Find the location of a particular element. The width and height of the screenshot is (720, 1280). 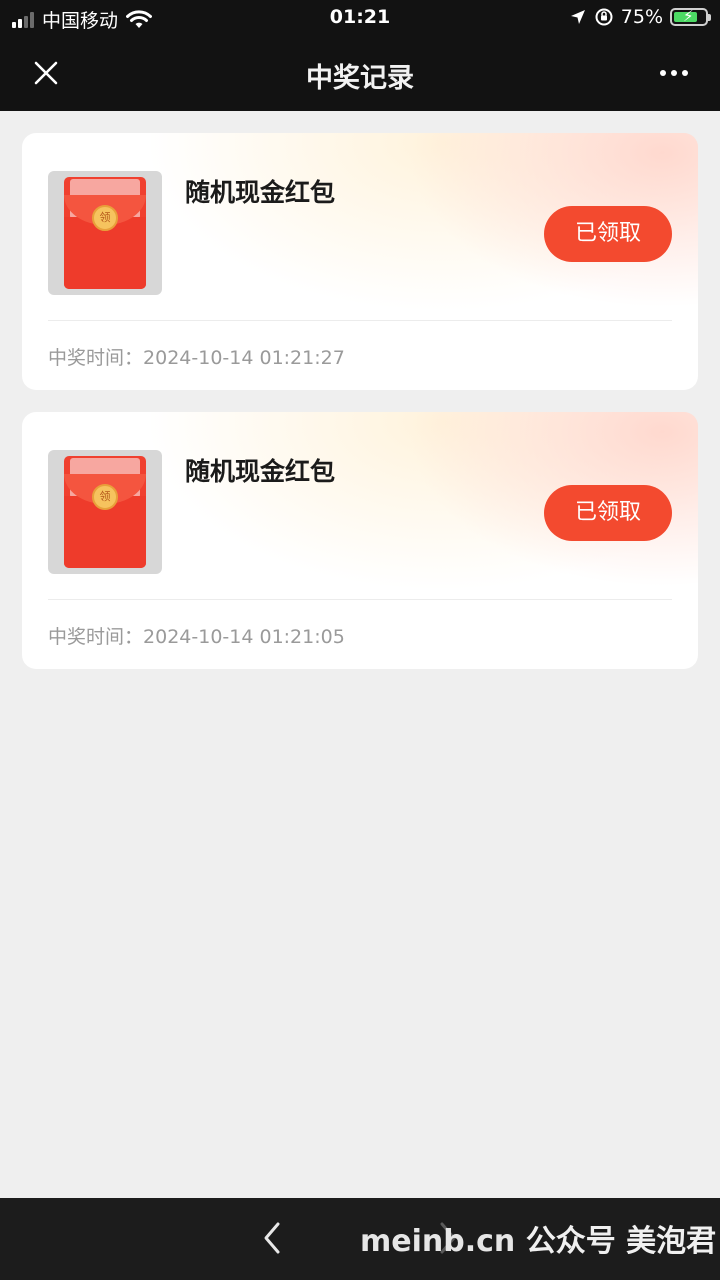

prize-time: 中奖时间：2024-10-14 01:21:27 is located at coordinates (196, 356).